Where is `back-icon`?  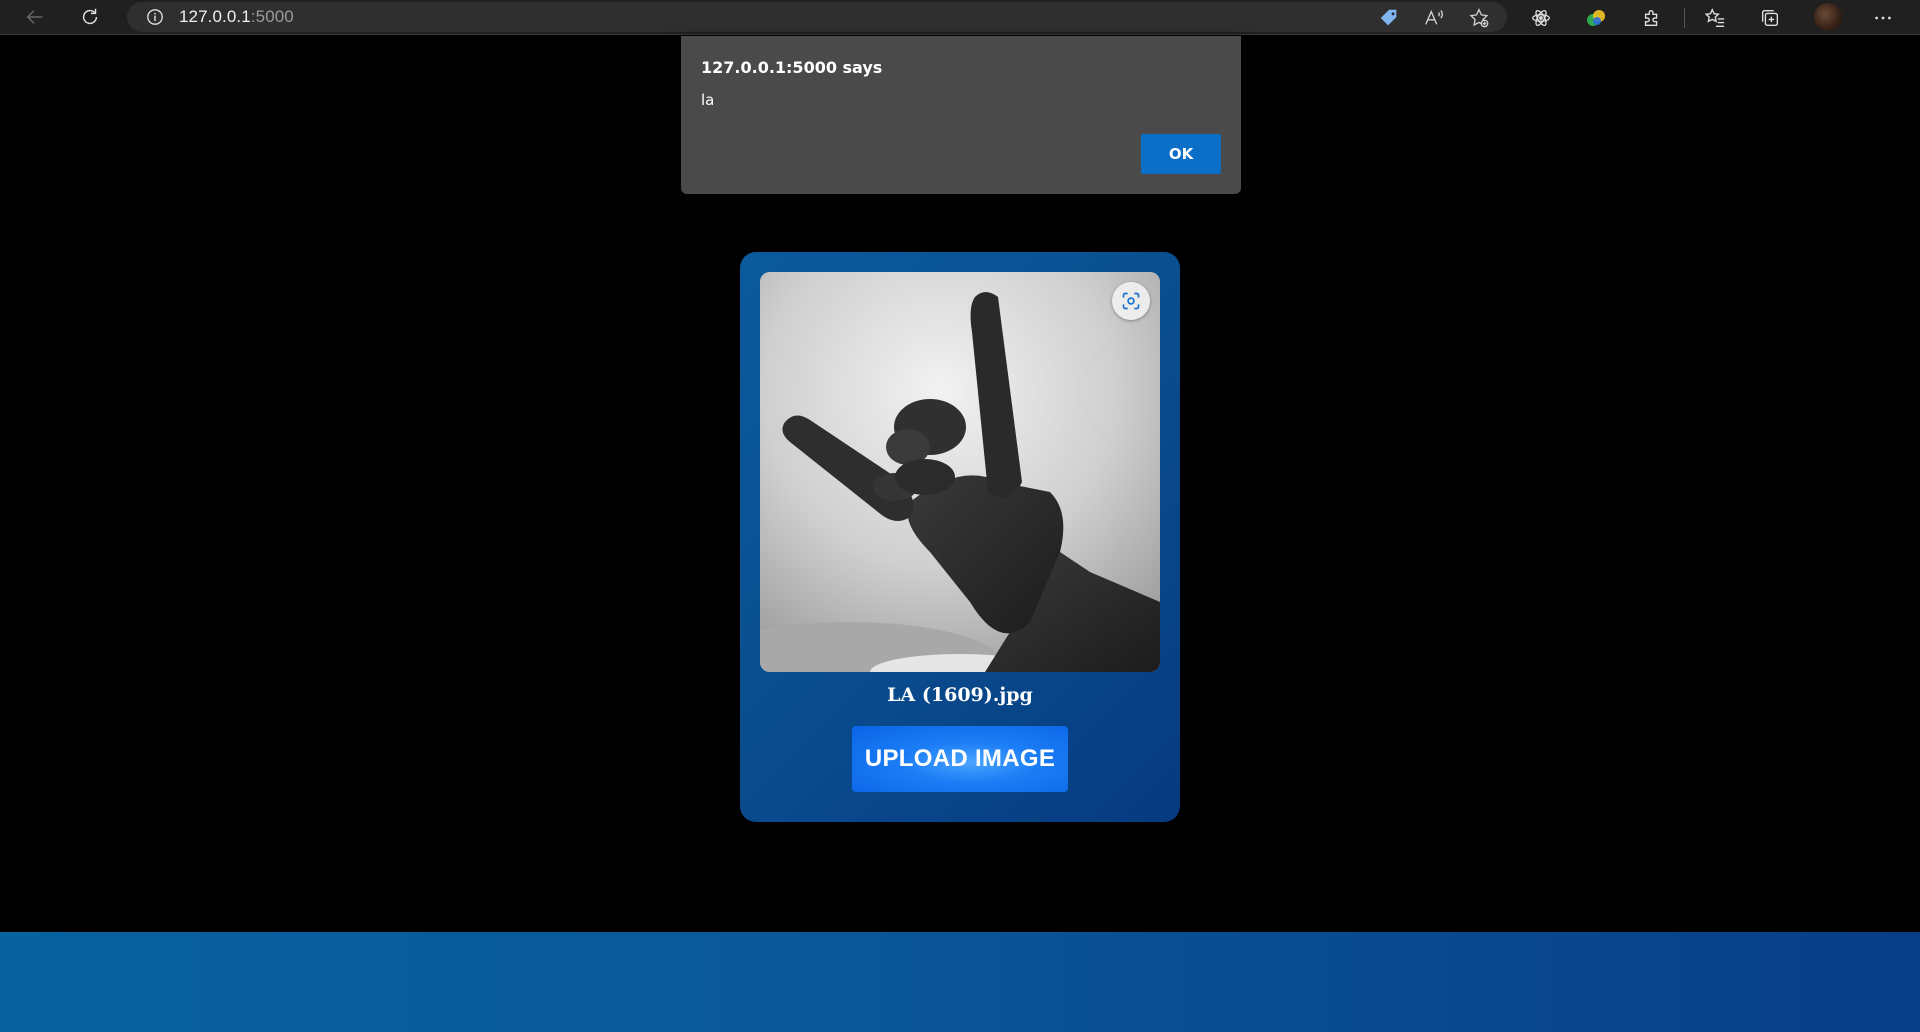 back-icon is located at coordinates (35, 17).